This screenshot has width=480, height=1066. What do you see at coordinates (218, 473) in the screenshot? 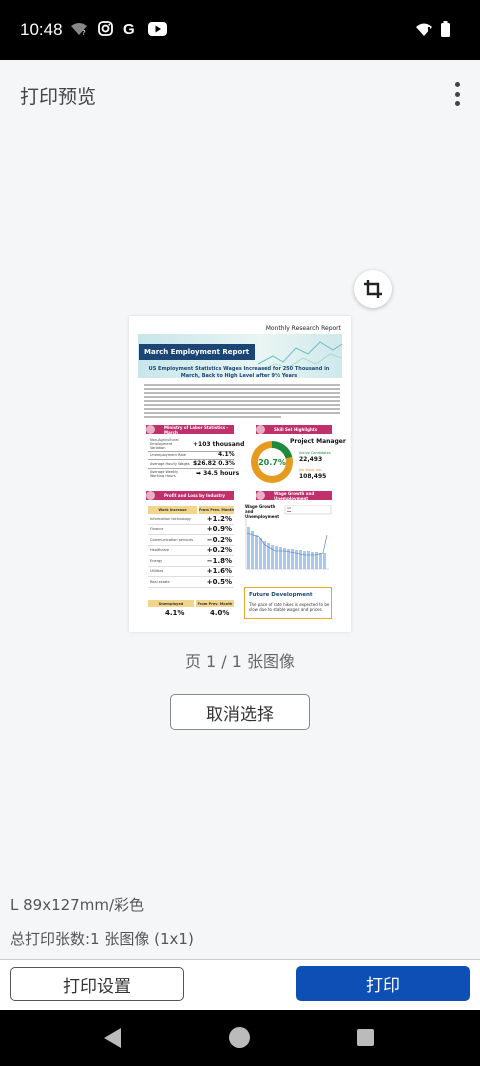
I see `labor-row-4-value: ➡ 34.5 hours` at bounding box center [218, 473].